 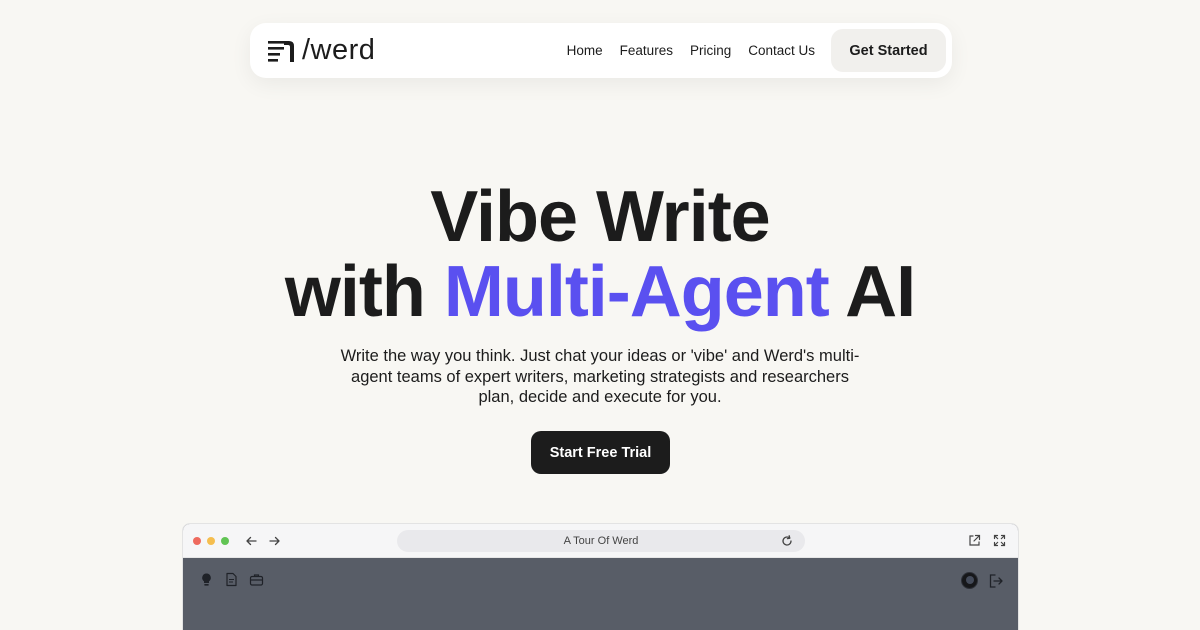 I want to click on minimize-window-dot, so click(x=211, y=540).